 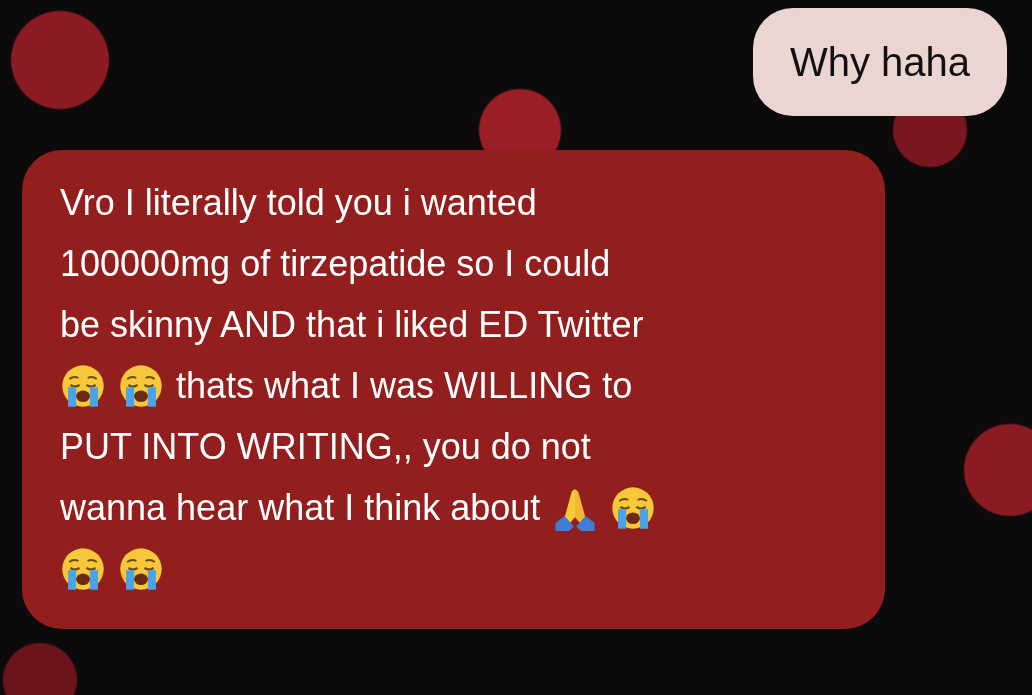 I want to click on message-text: be skinny AND that i liked ED Twitter, so click(x=352, y=325).